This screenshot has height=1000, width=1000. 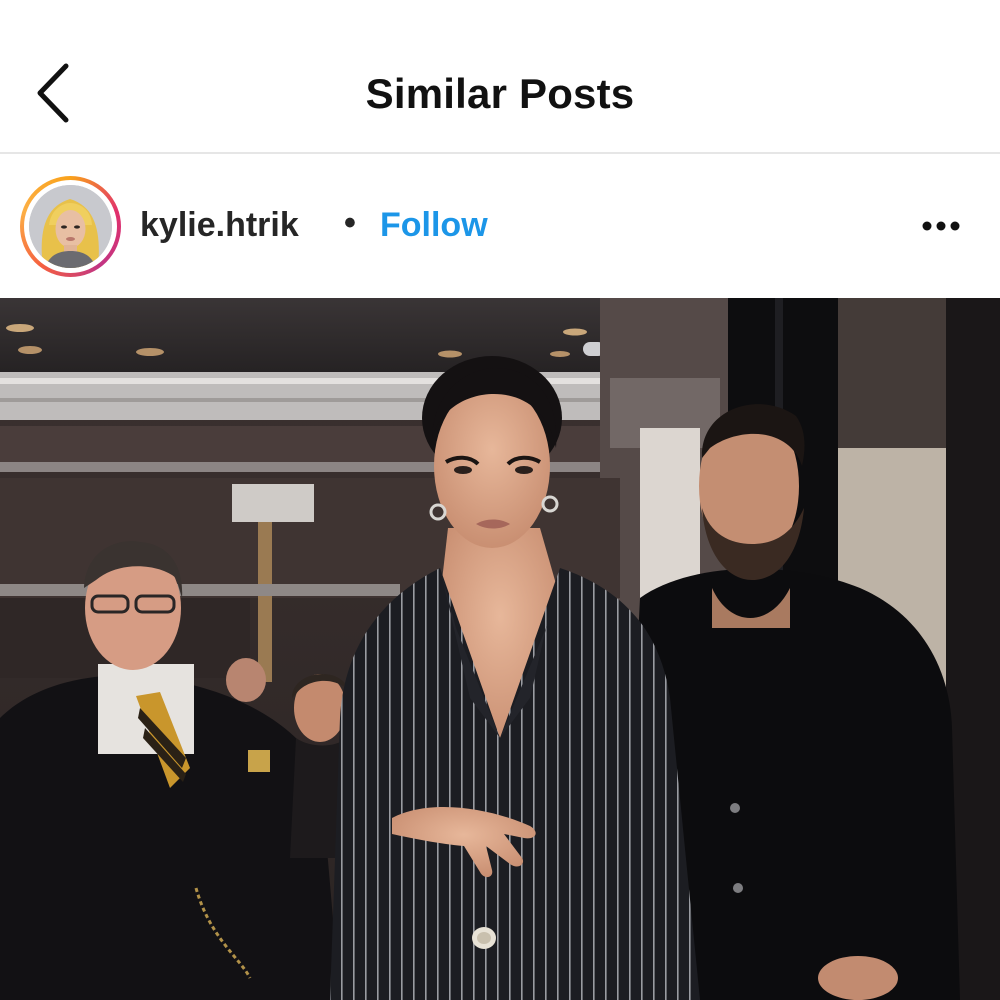 What do you see at coordinates (219, 225) in the screenshot?
I see `username: kylie.htrik` at bounding box center [219, 225].